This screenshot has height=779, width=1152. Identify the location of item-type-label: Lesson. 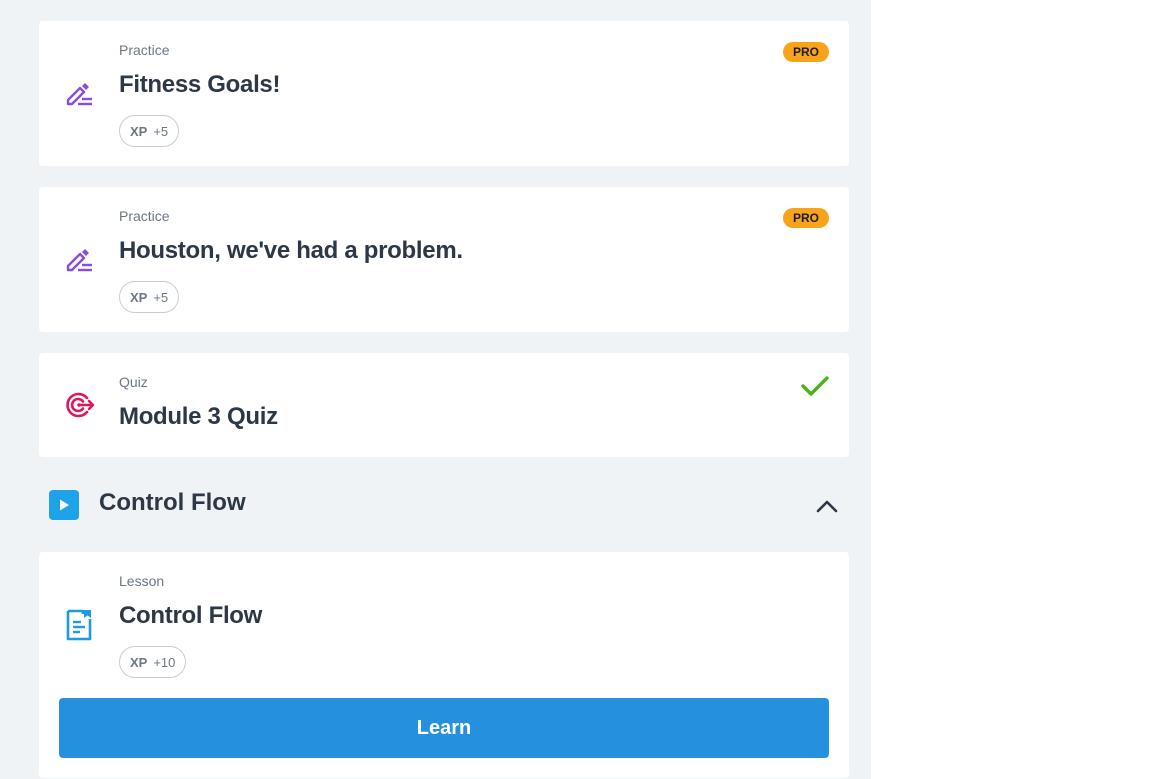
(142, 581).